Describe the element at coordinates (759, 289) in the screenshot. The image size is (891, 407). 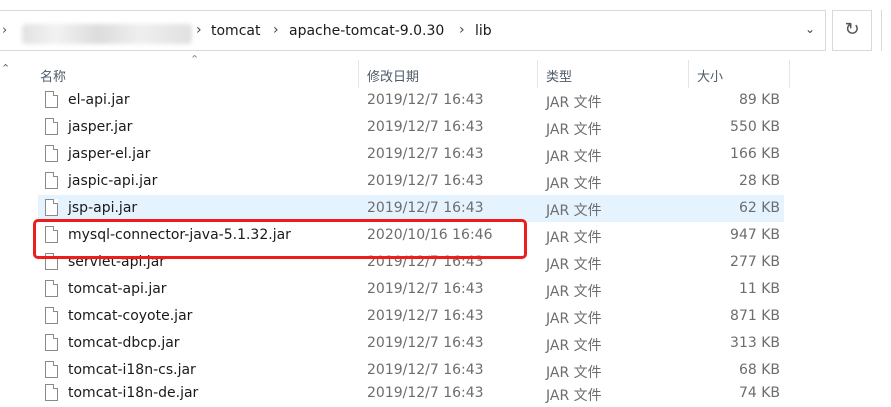
I see `file-size: 11 KB` at that location.